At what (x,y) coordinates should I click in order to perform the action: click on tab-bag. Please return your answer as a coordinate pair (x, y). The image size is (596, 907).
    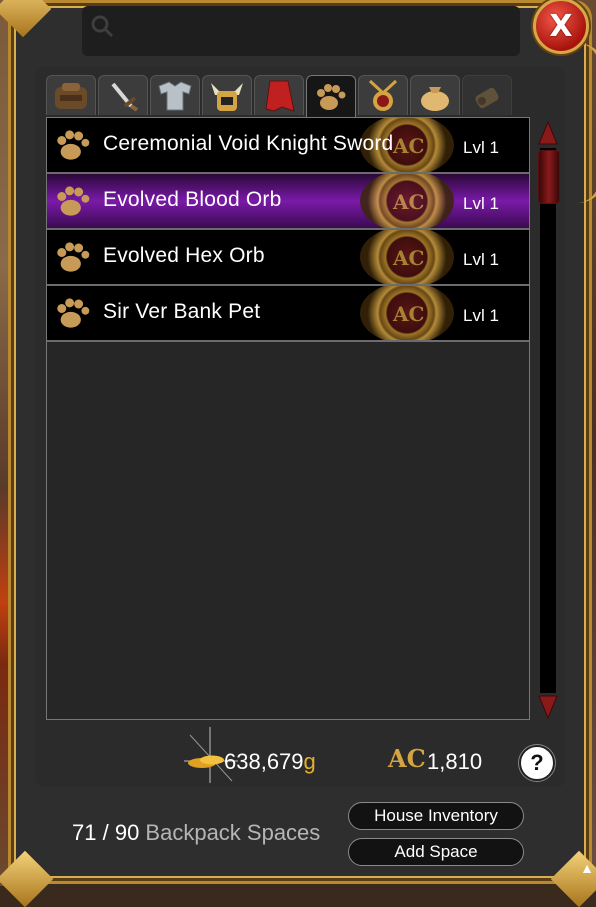
    Looking at the image, I should click on (71, 95).